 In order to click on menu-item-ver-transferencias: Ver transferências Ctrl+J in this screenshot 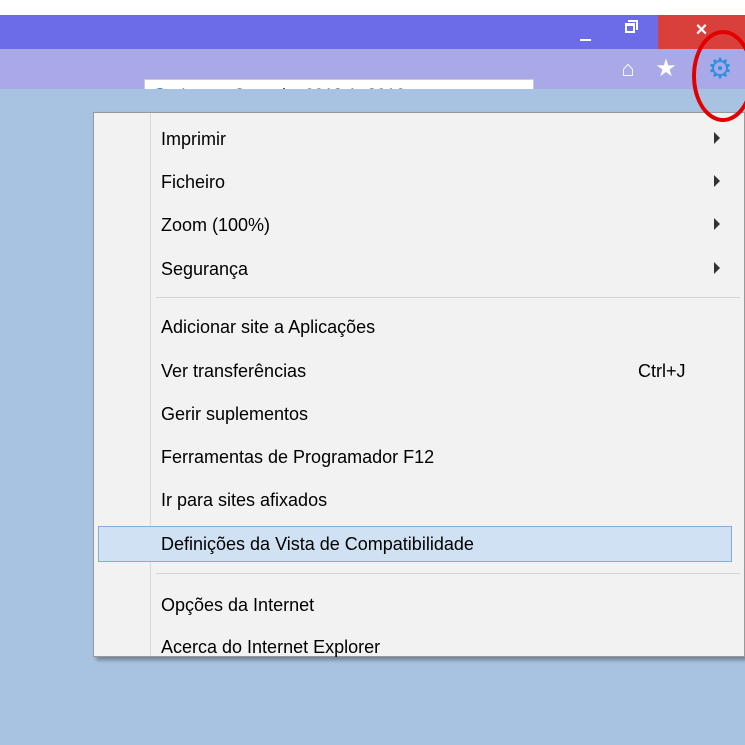, I will do `click(417, 372)`.